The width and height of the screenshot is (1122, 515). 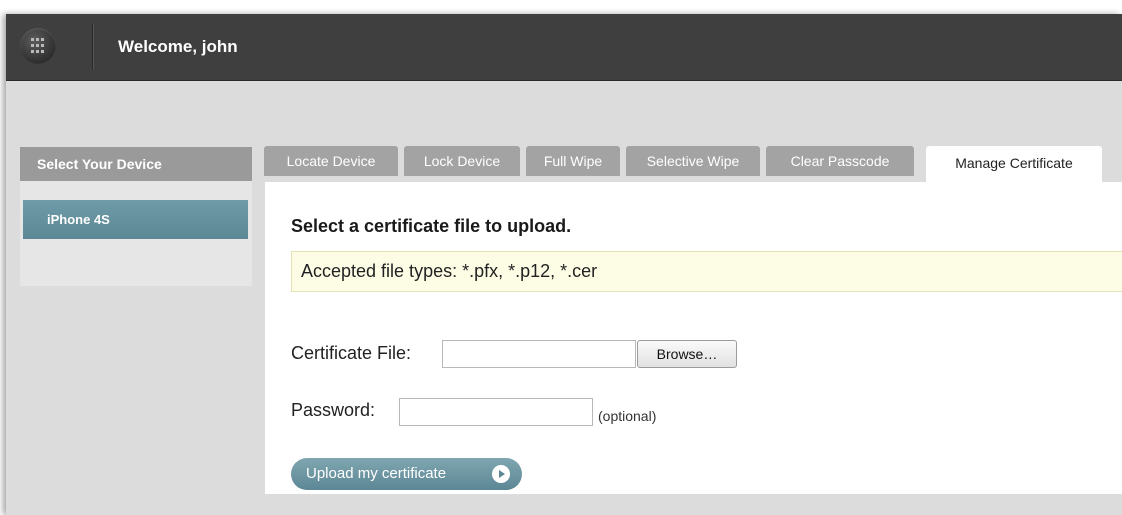 What do you see at coordinates (564, 47) in the screenshot?
I see `top-bar: Welcome, john` at bounding box center [564, 47].